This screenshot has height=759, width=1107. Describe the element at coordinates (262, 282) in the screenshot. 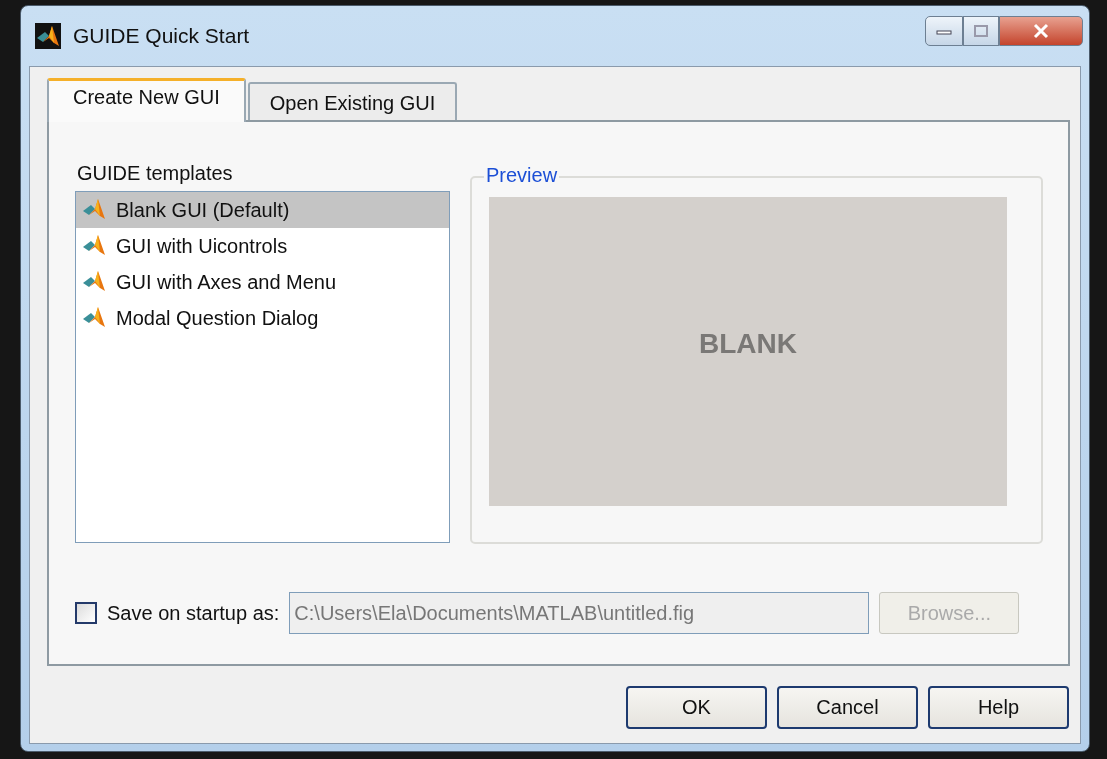

I see `template-item: GUI with Axes and Menu` at that location.